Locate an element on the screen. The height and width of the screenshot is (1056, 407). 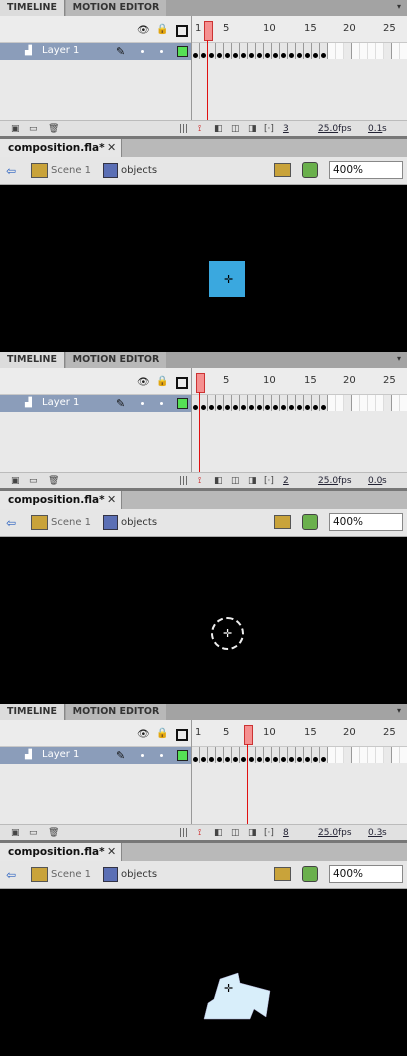
zoom-select: 400% is located at coordinates (366, 170).